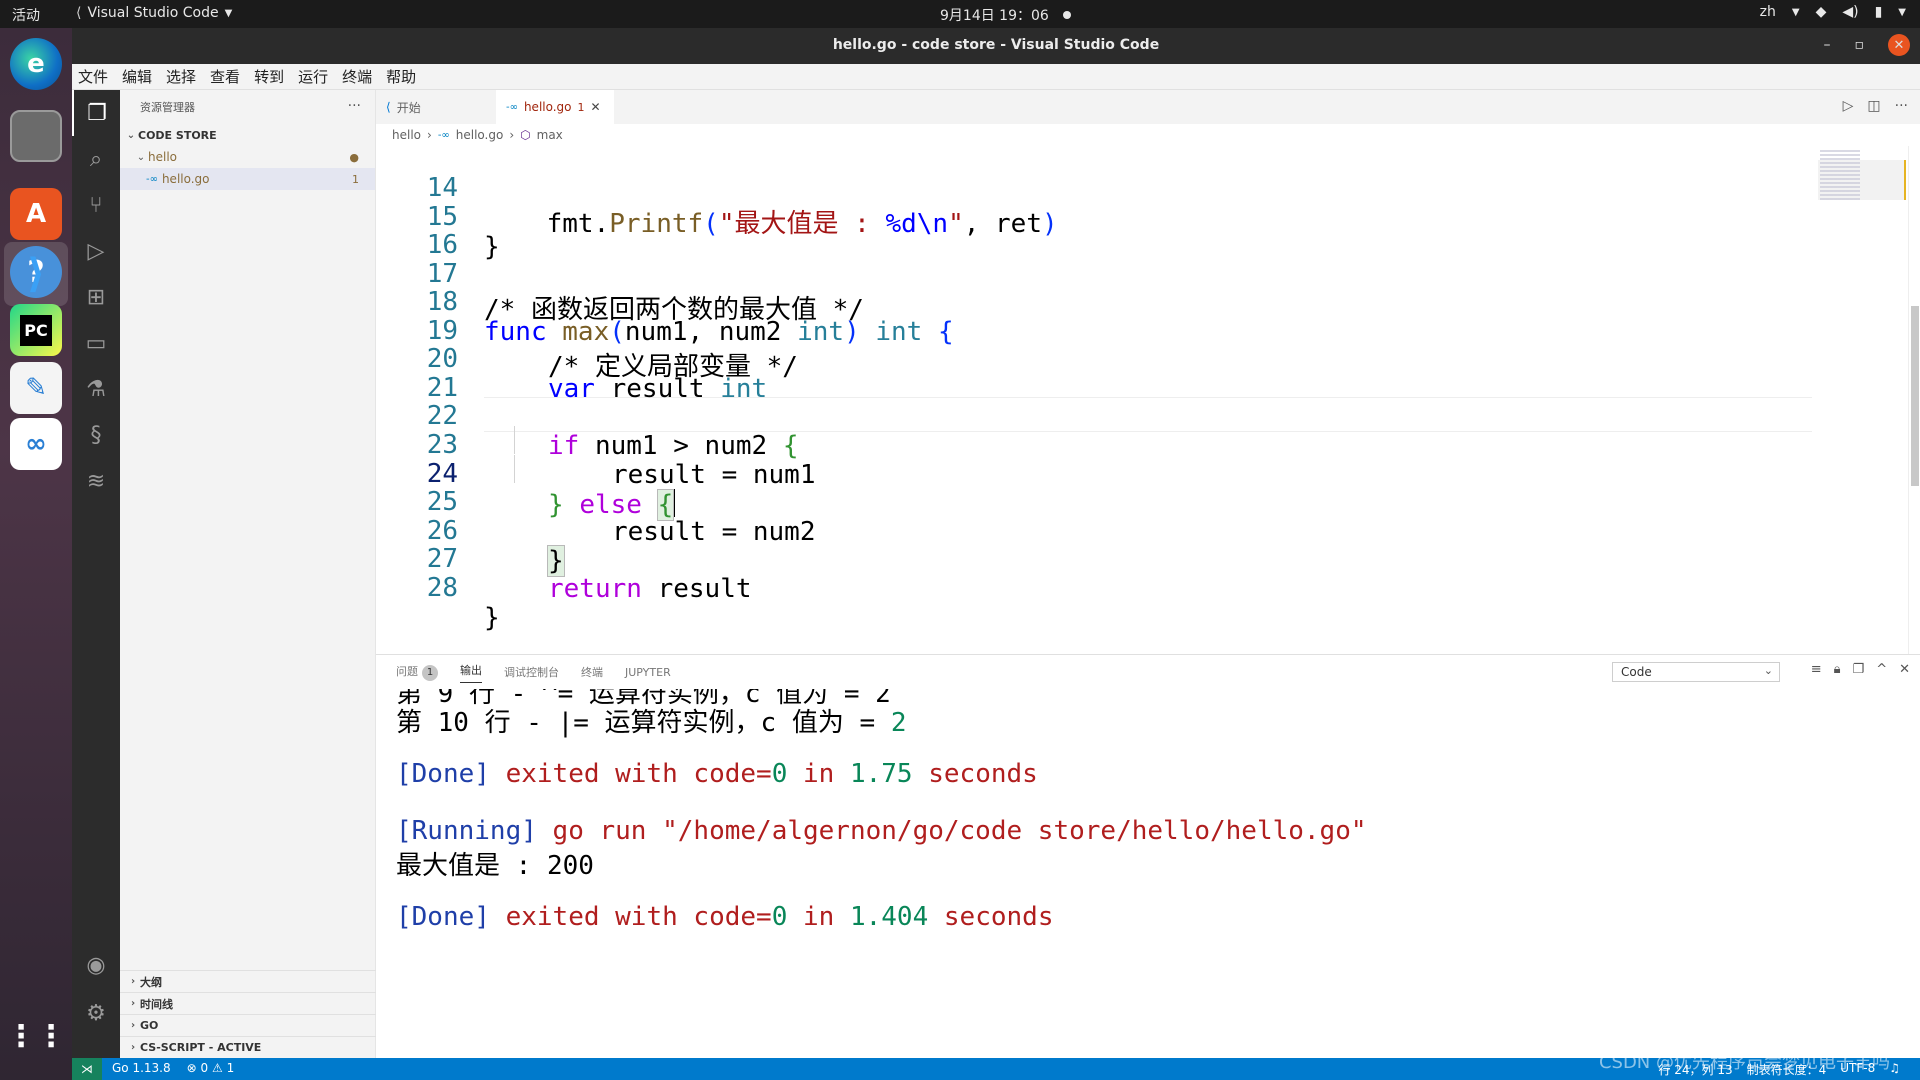  What do you see at coordinates (406, 135) in the screenshot?
I see `breadcrumb-folder: hello` at bounding box center [406, 135].